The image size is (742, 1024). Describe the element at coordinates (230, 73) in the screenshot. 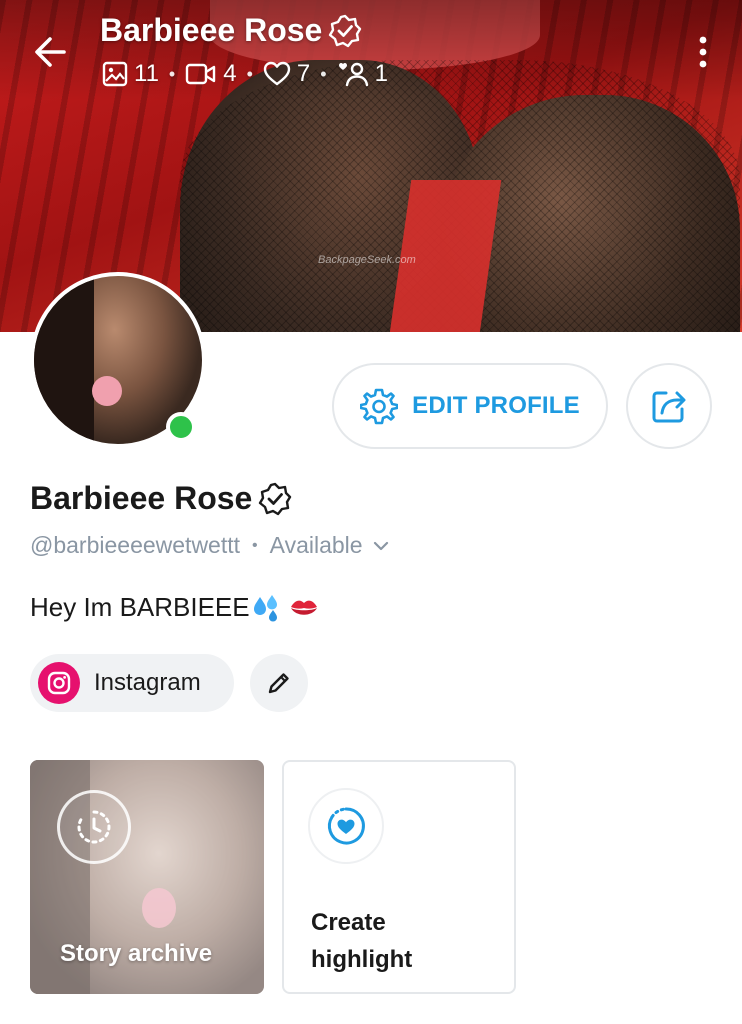

I see `stat-videos-count: 4` at that location.